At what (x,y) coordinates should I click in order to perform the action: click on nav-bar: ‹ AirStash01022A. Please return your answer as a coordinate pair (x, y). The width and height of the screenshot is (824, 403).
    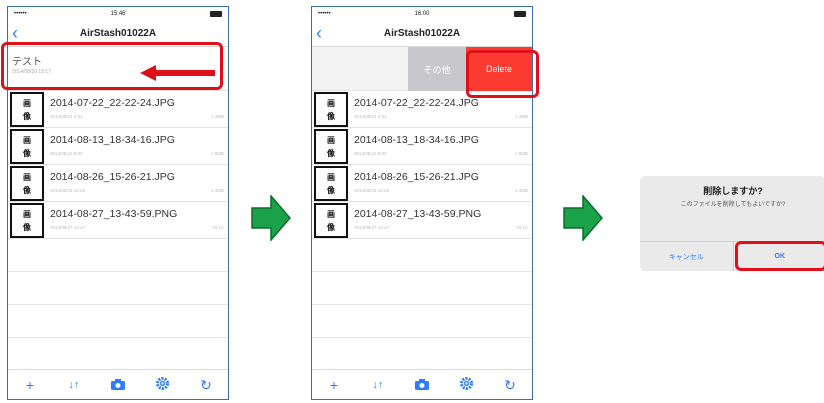
    Looking at the image, I should click on (422, 34).